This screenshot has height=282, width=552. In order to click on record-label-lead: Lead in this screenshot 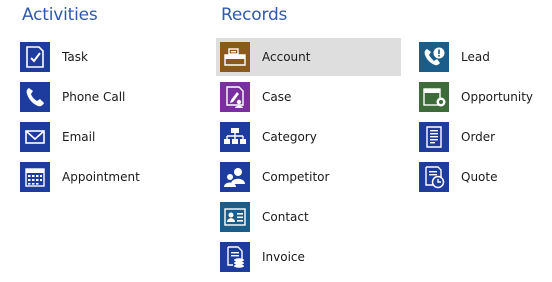, I will do `click(475, 57)`.